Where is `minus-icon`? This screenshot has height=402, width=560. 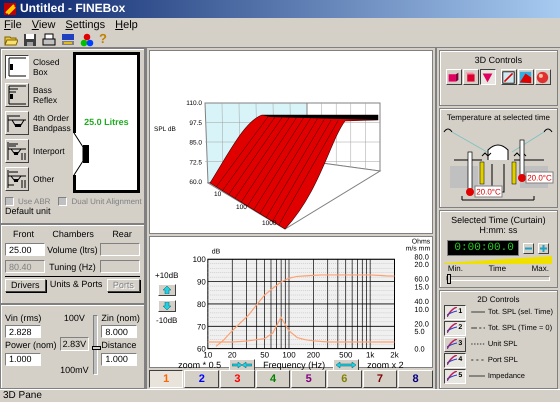
minus-icon is located at coordinates (528, 248).